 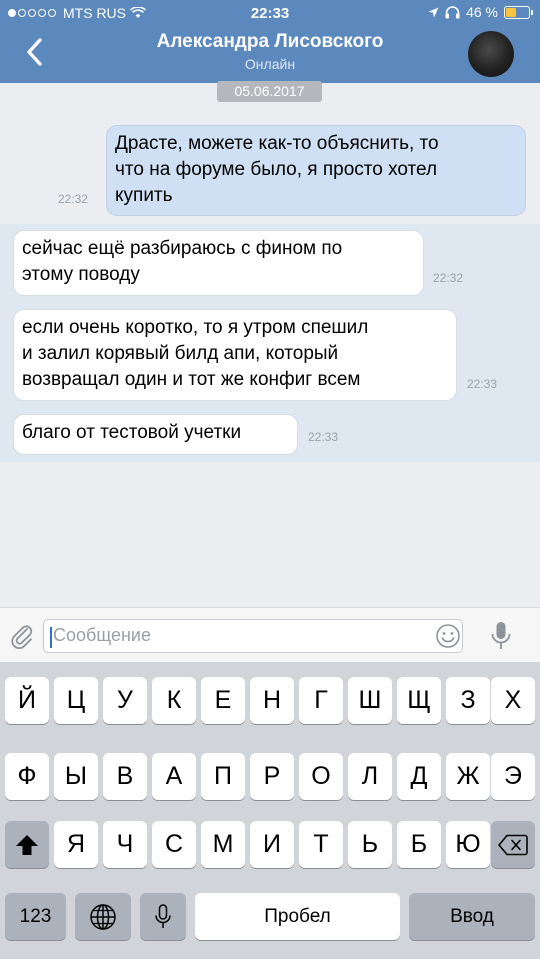 What do you see at coordinates (223, 776) in the screenshot?
I see `key: П` at bounding box center [223, 776].